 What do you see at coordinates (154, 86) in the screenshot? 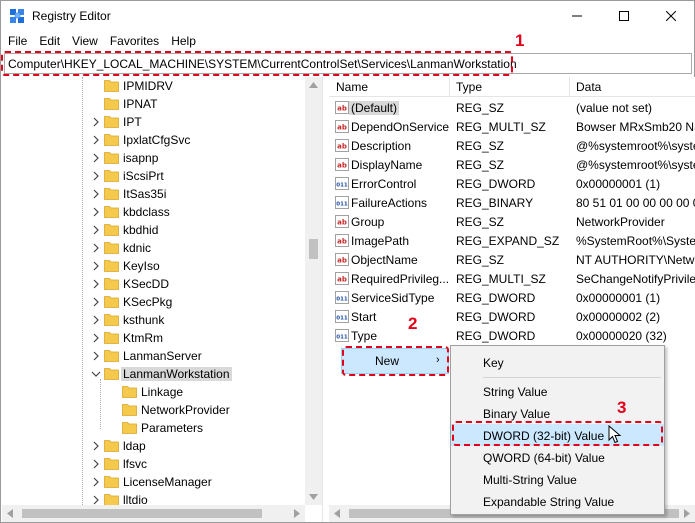
I see `tree-item: IPMIDRV` at bounding box center [154, 86].